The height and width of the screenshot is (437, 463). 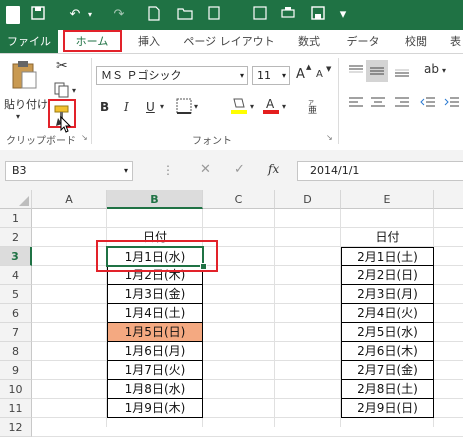 What do you see at coordinates (380, 171) in the screenshot?
I see `formula-input: 2014/1/1` at bounding box center [380, 171].